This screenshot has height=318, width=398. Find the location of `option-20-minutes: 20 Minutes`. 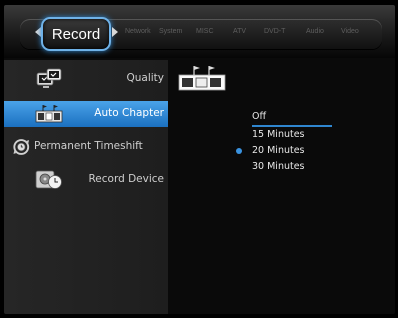

option-20-minutes: 20 Minutes is located at coordinates (284, 151).